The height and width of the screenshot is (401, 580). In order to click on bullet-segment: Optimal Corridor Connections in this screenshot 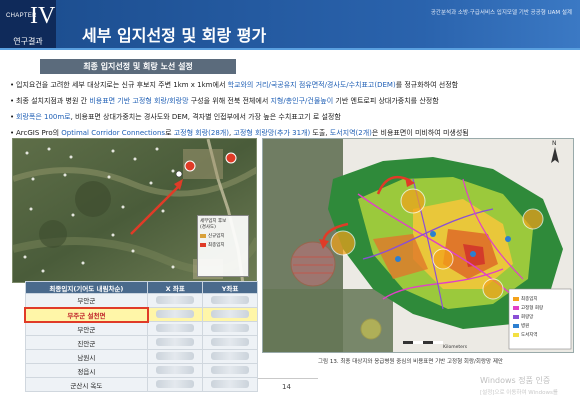, I will do `click(113, 133)`.